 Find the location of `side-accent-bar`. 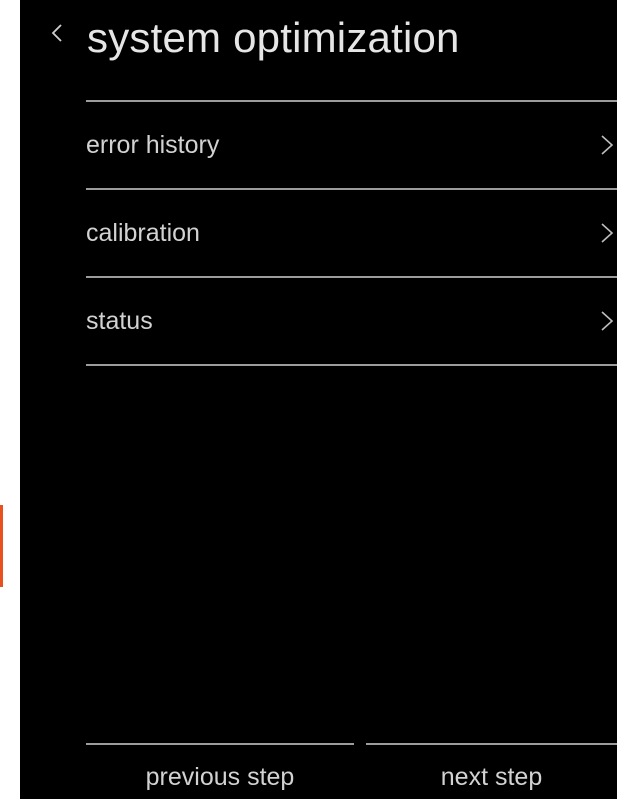

side-accent-bar is located at coordinates (1, 546).